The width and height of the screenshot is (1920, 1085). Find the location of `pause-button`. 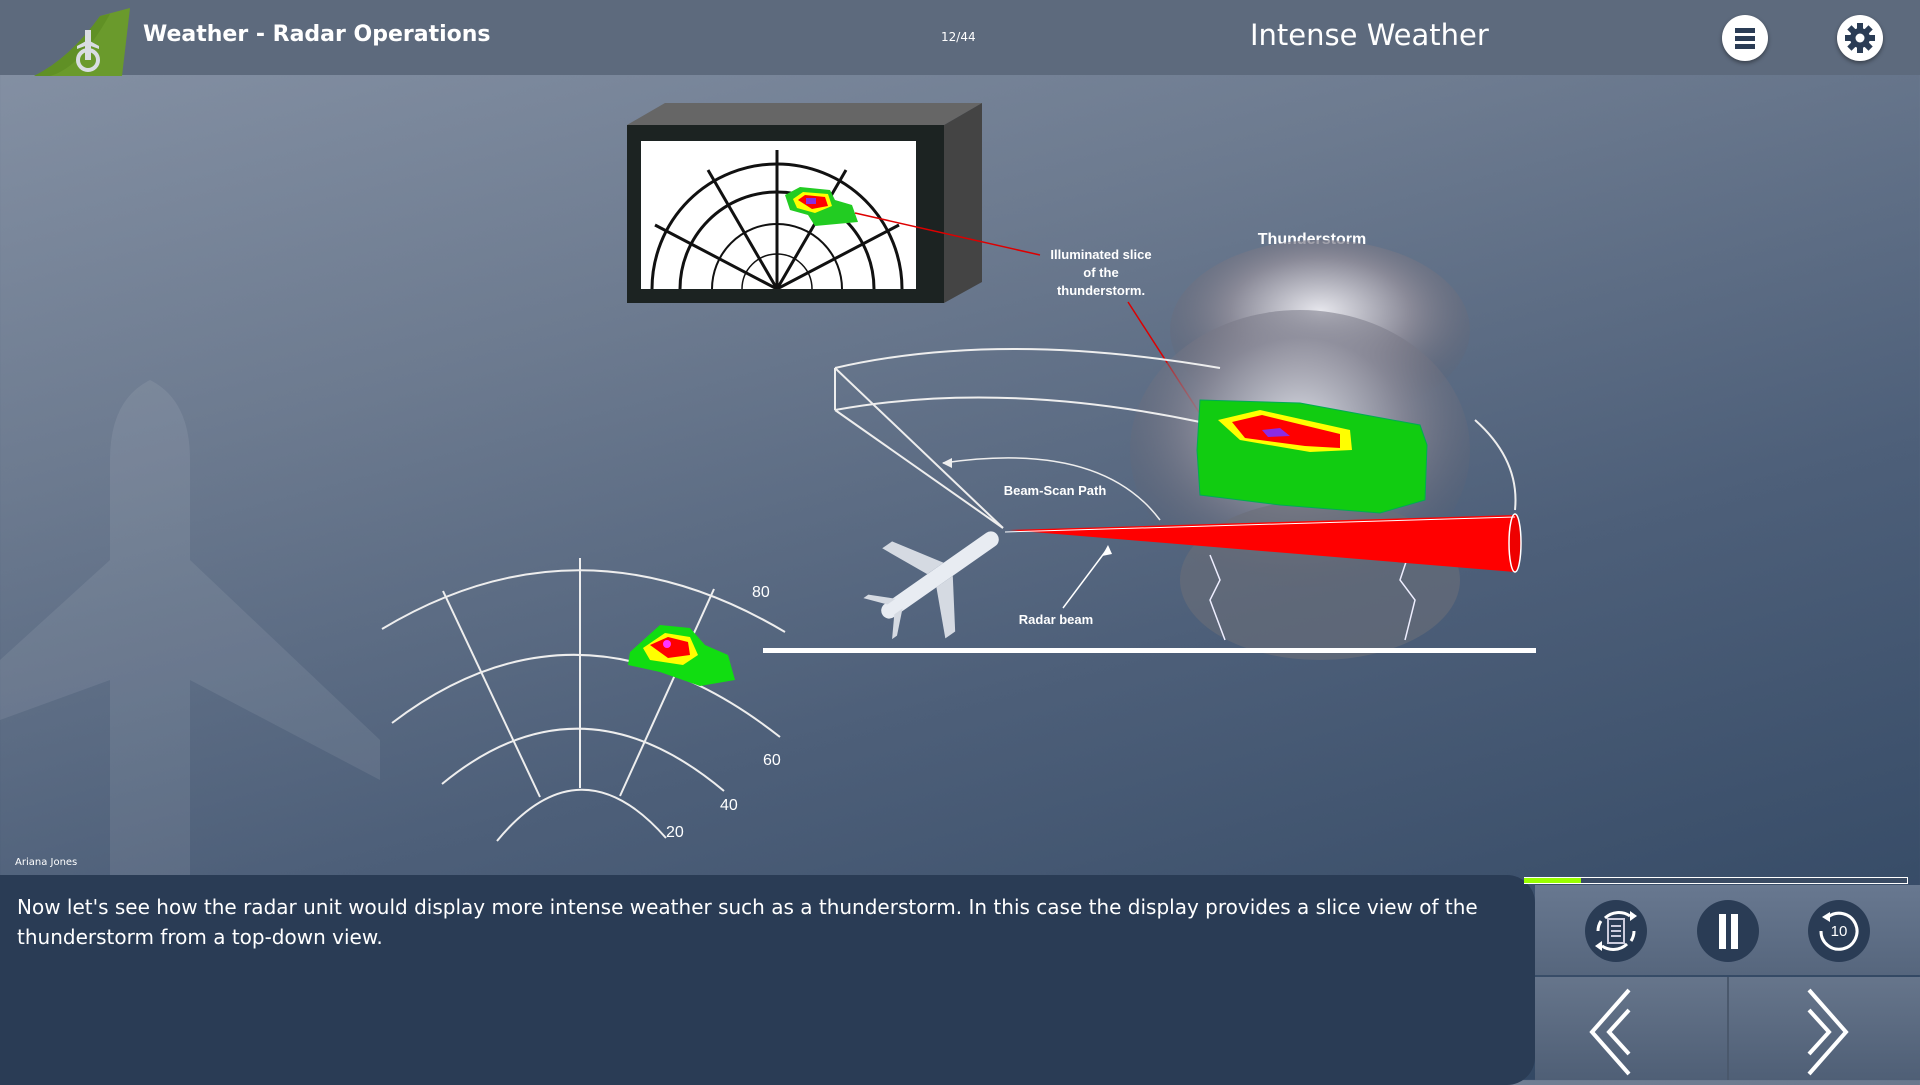

pause-button is located at coordinates (1728, 931).